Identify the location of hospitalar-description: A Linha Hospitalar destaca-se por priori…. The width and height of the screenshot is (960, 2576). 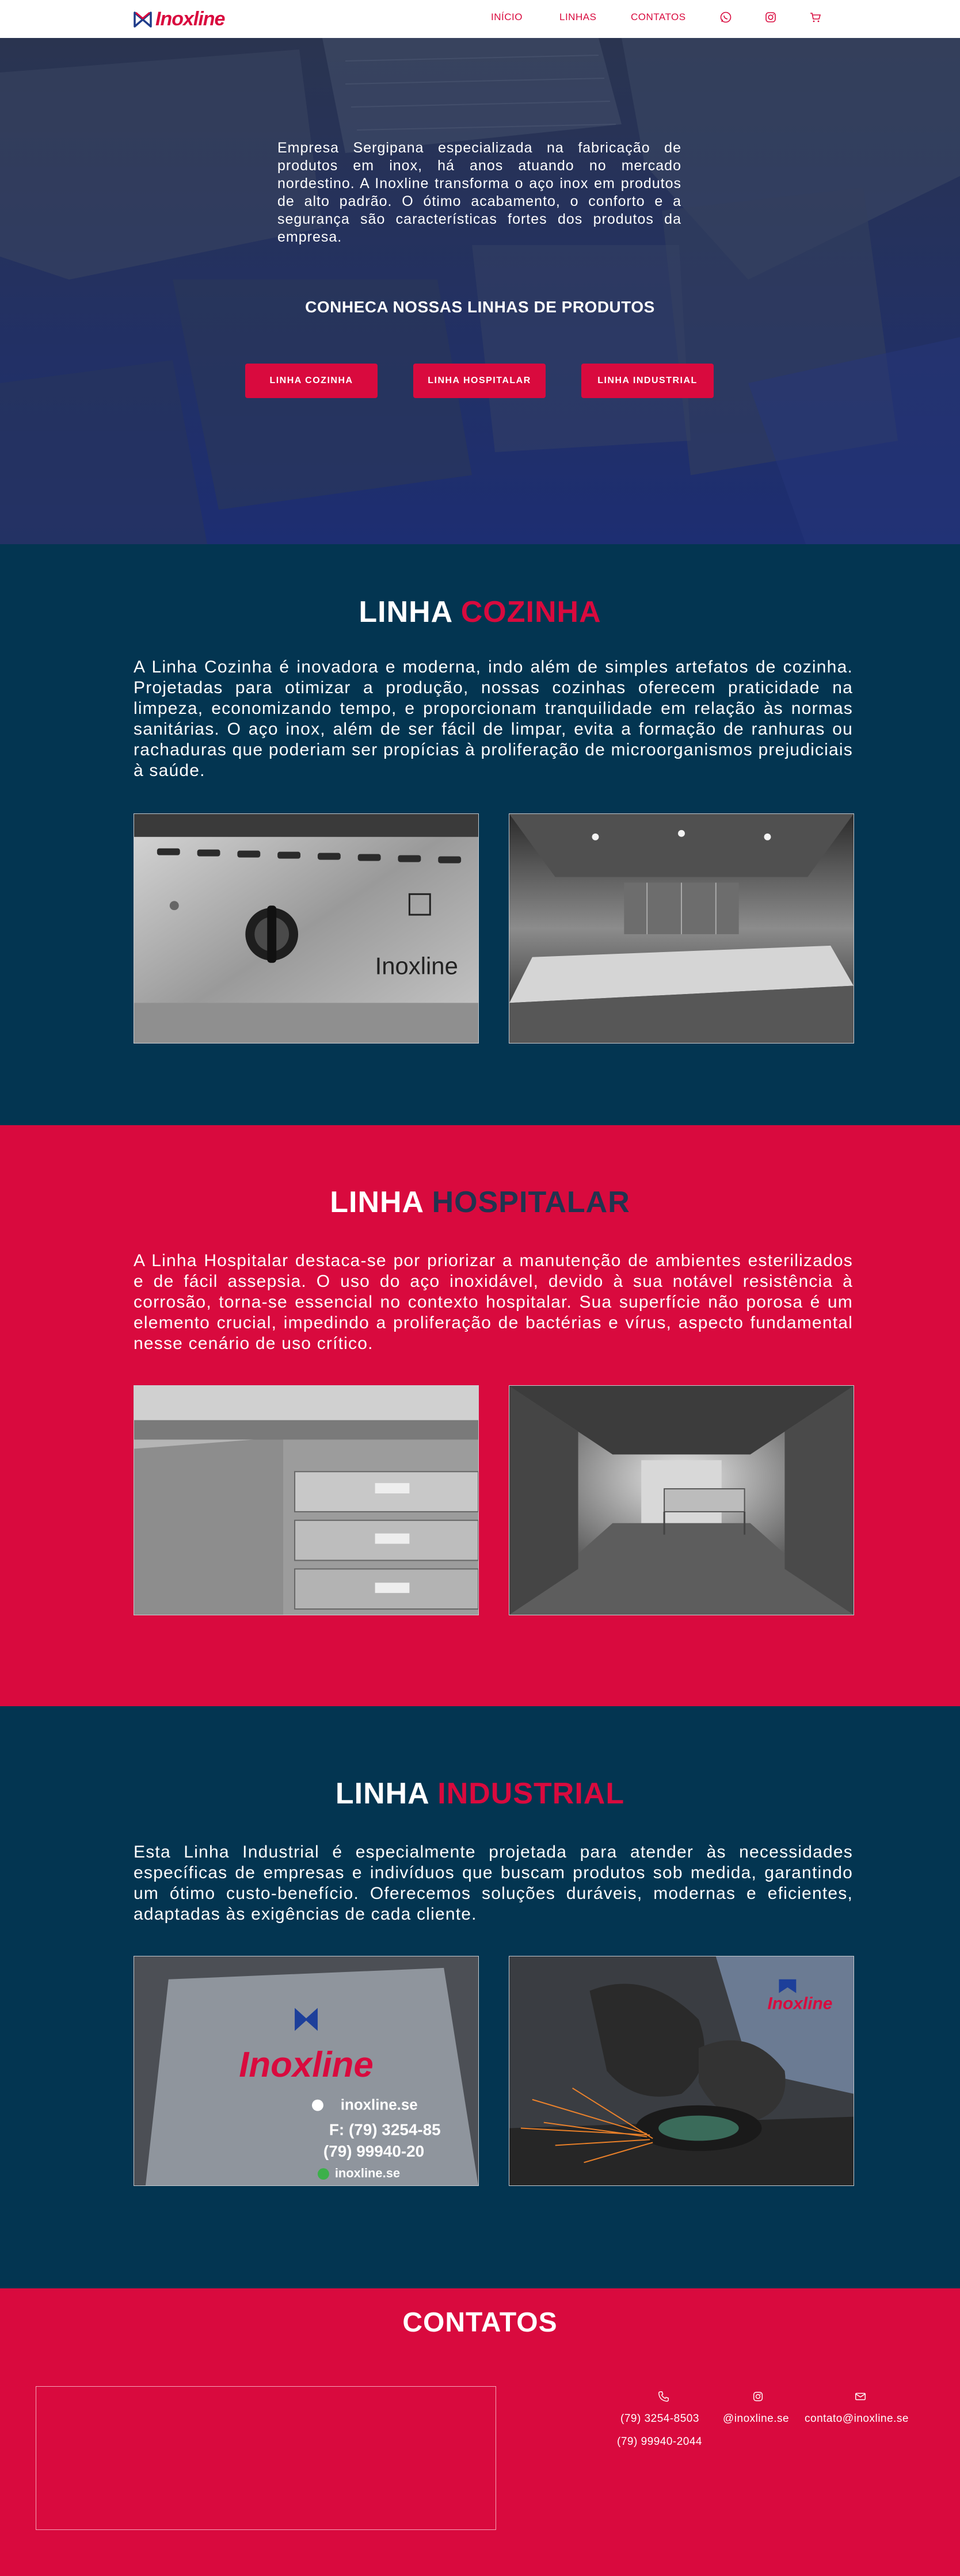
(493, 1302).